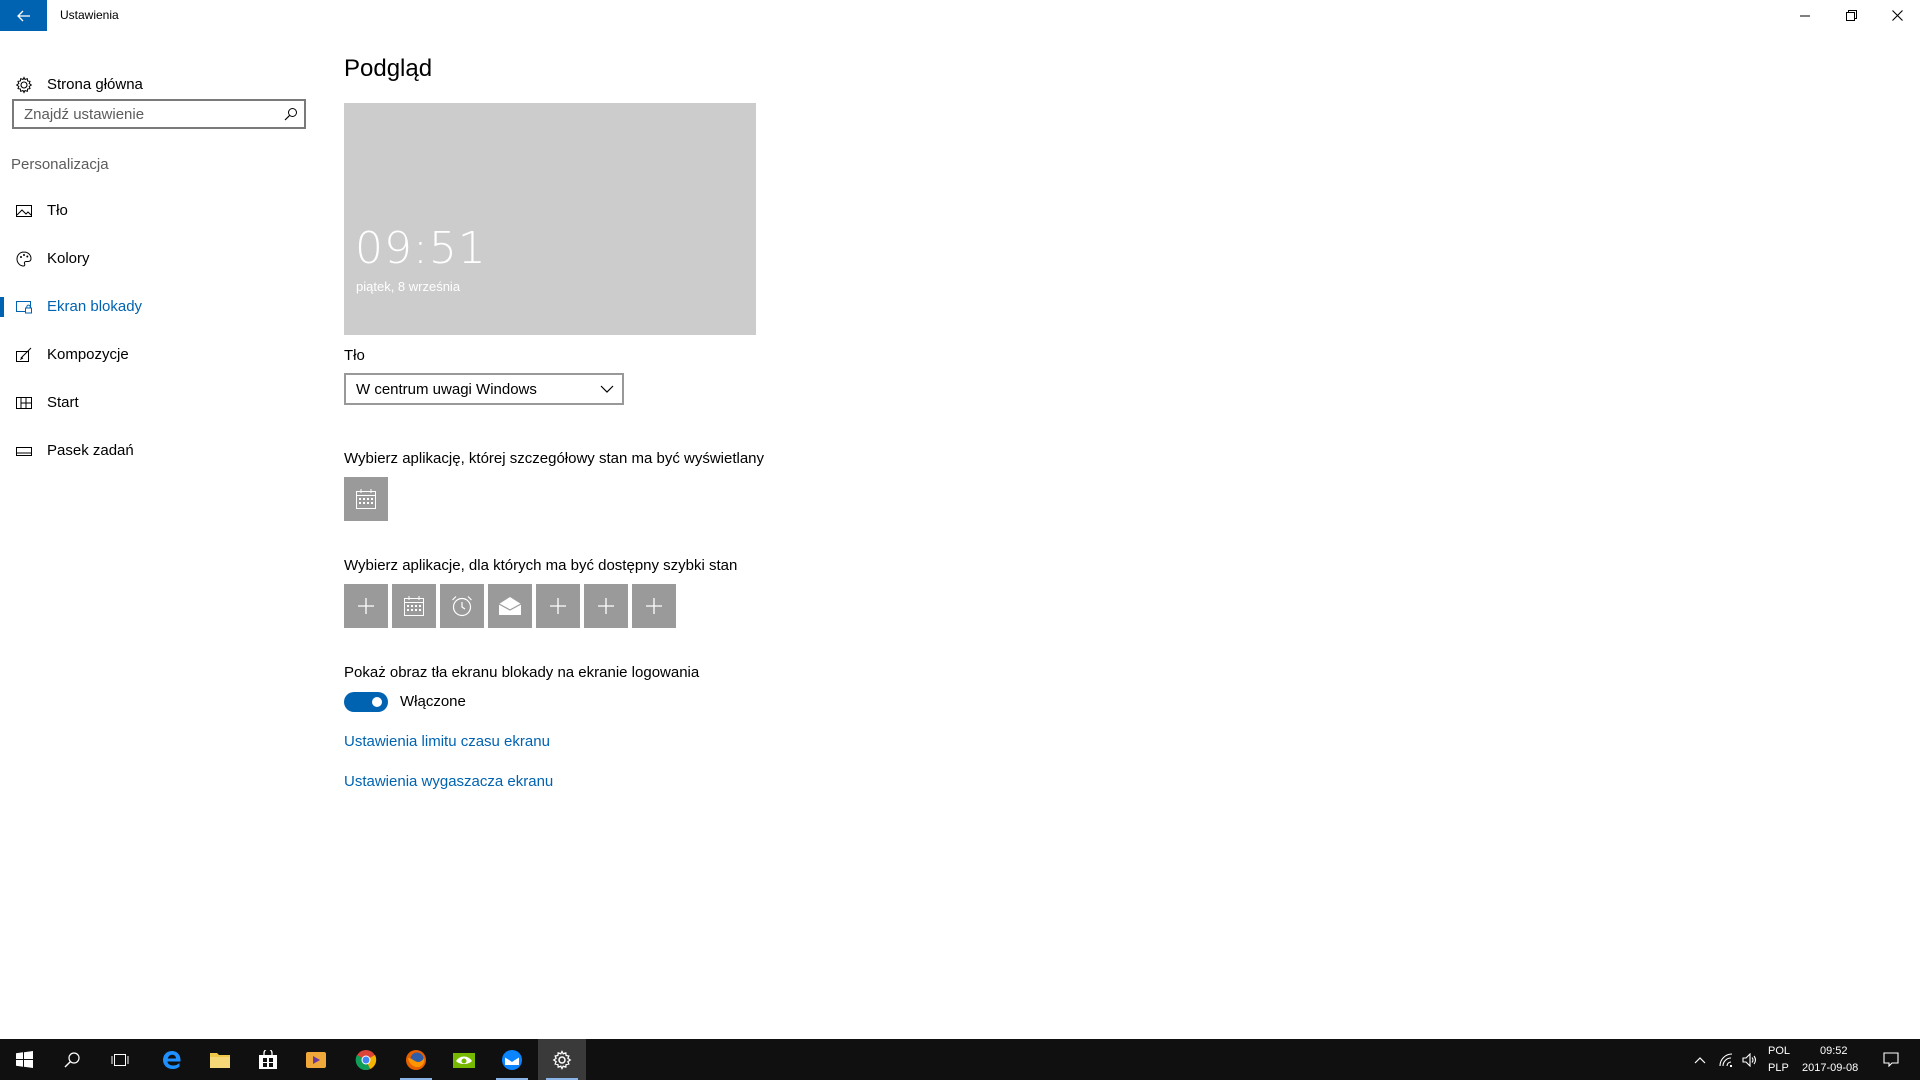 The height and width of the screenshot is (1080, 1920). What do you see at coordinates (160, 211) in the screenshot?
I see `sidebar-item-tlo: Tło` at bounding box center [160, 211].